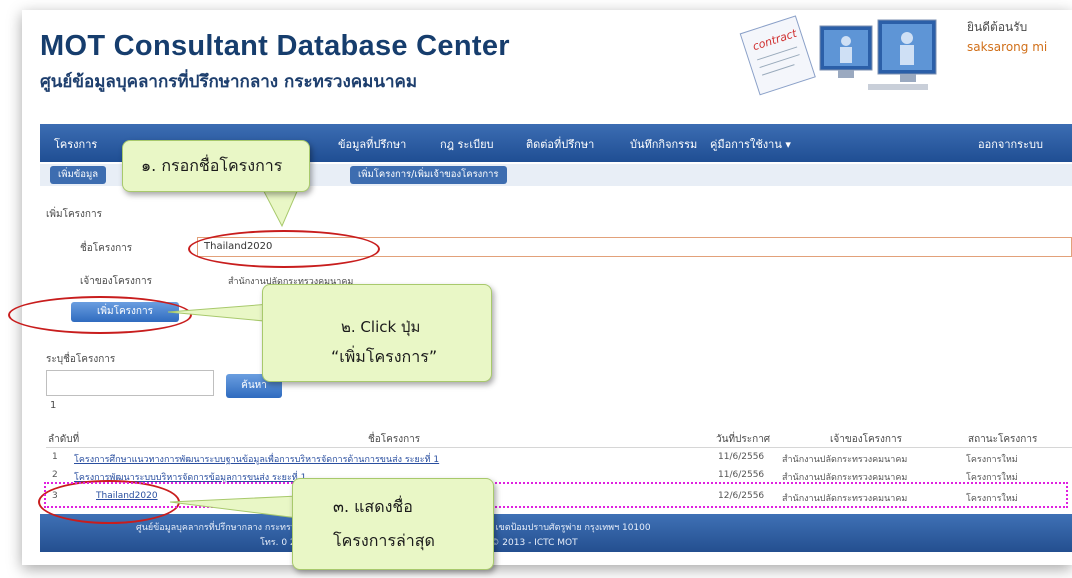 This screenshot has height=578, width=1072. What do you see at coordinates (750, 144) in the screenshot?
I see `nav-item-user-manual: คู่มือการใช้งาน ▾` at bounding box center [750, 144].